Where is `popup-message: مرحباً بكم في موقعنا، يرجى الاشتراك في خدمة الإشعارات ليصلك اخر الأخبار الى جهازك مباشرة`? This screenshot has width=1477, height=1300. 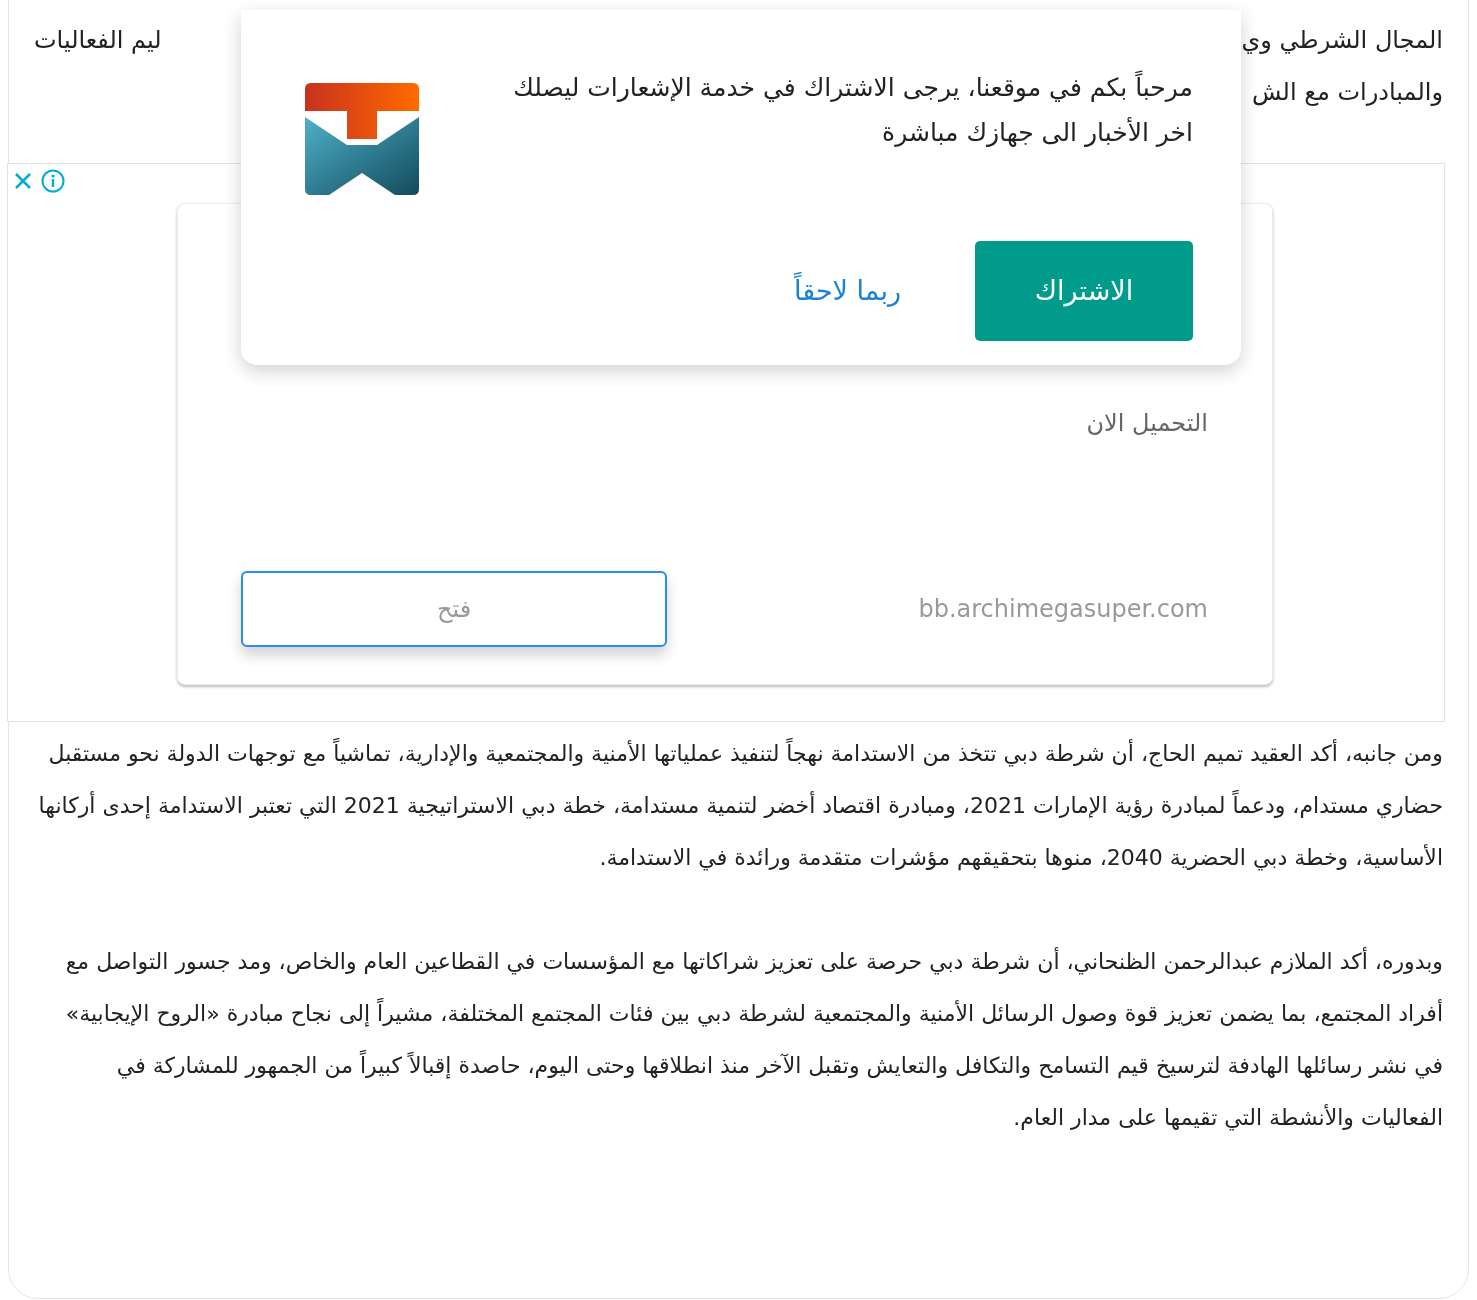 popup-message: مرحباً بكم في موقعنا، يرجى الاشتراك في خدمة الإشعارات ليصلك اخر الأخبار الى جهازك مباشرة is located at coordinates (848, 132).